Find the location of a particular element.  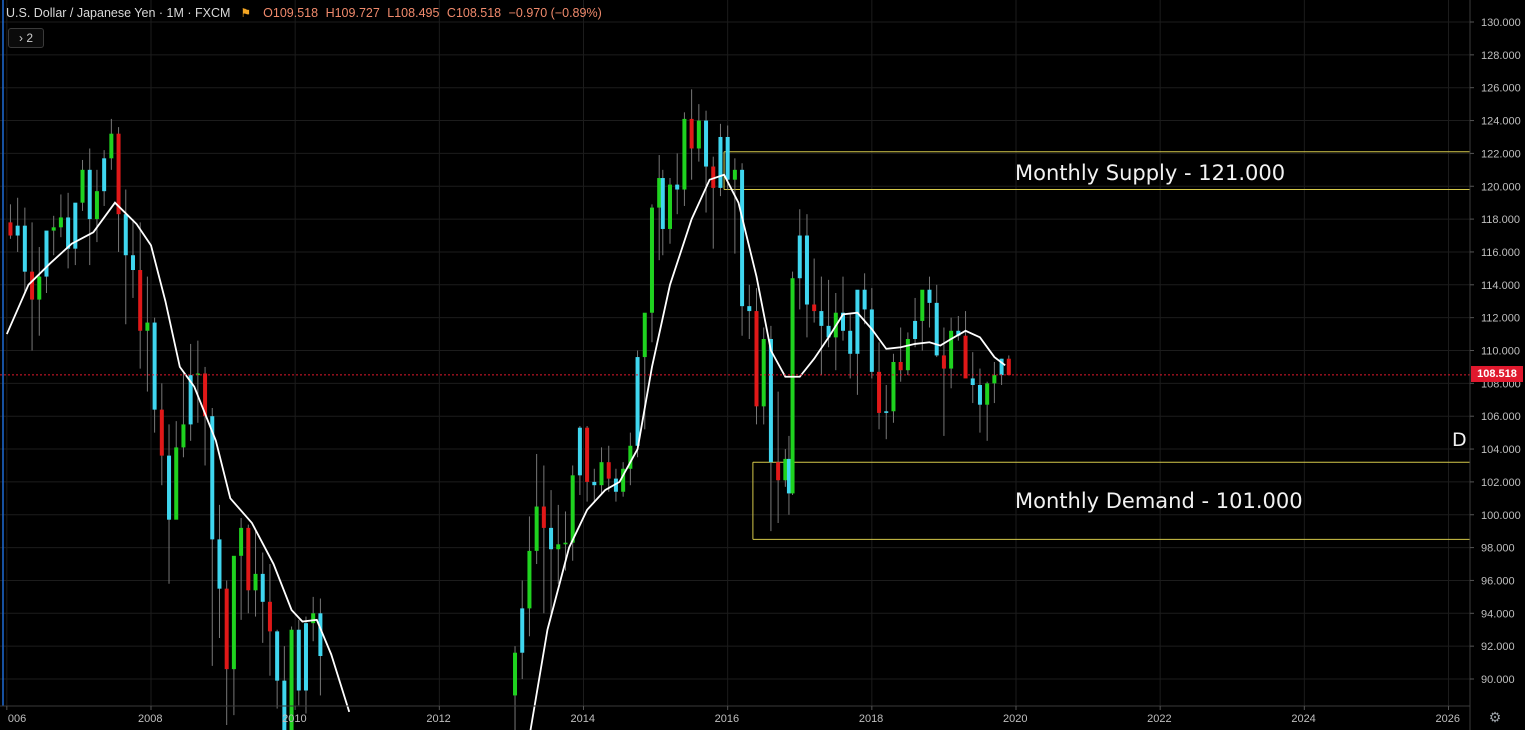

indicators-toggle-button: › 2 is located at coordinates (26, 38).